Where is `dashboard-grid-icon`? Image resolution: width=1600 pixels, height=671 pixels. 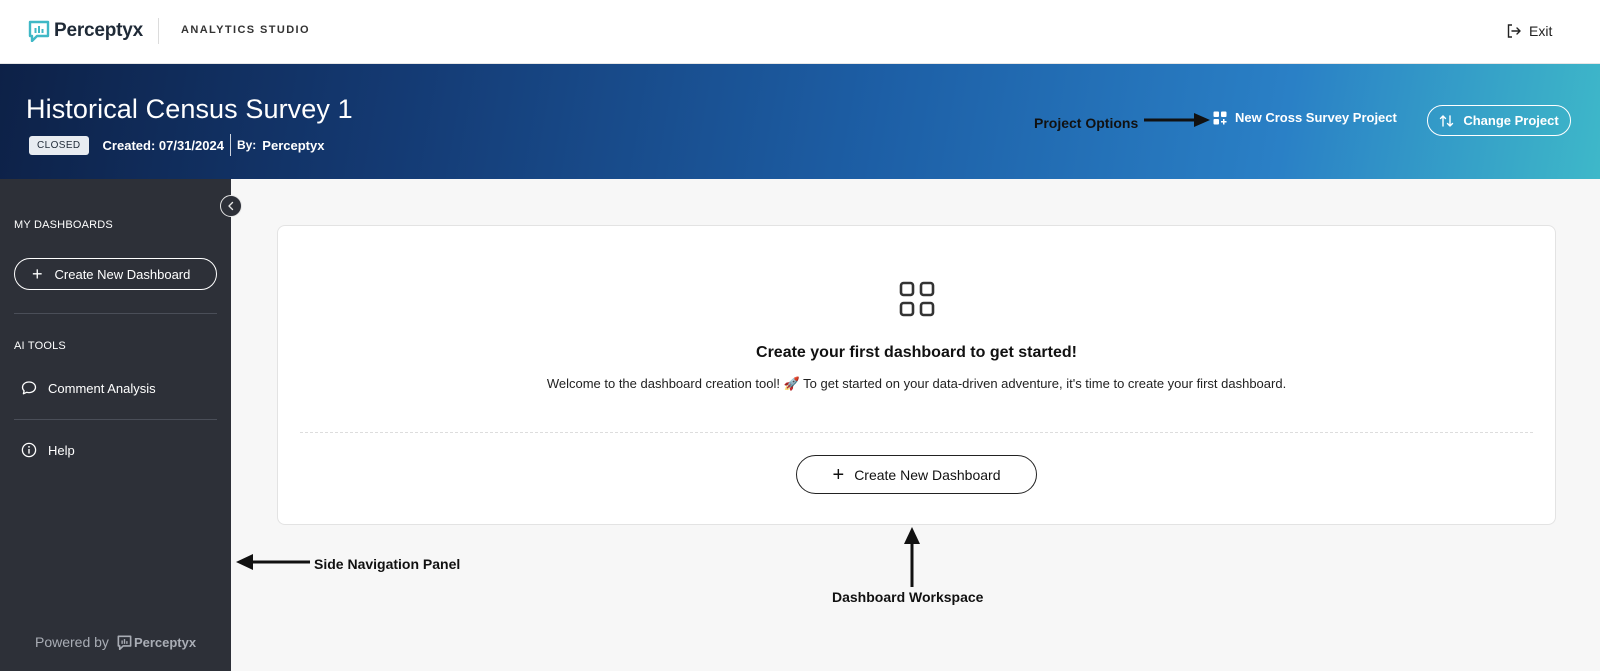
dashboard-grid-icon is located at coordinates (917, 299).